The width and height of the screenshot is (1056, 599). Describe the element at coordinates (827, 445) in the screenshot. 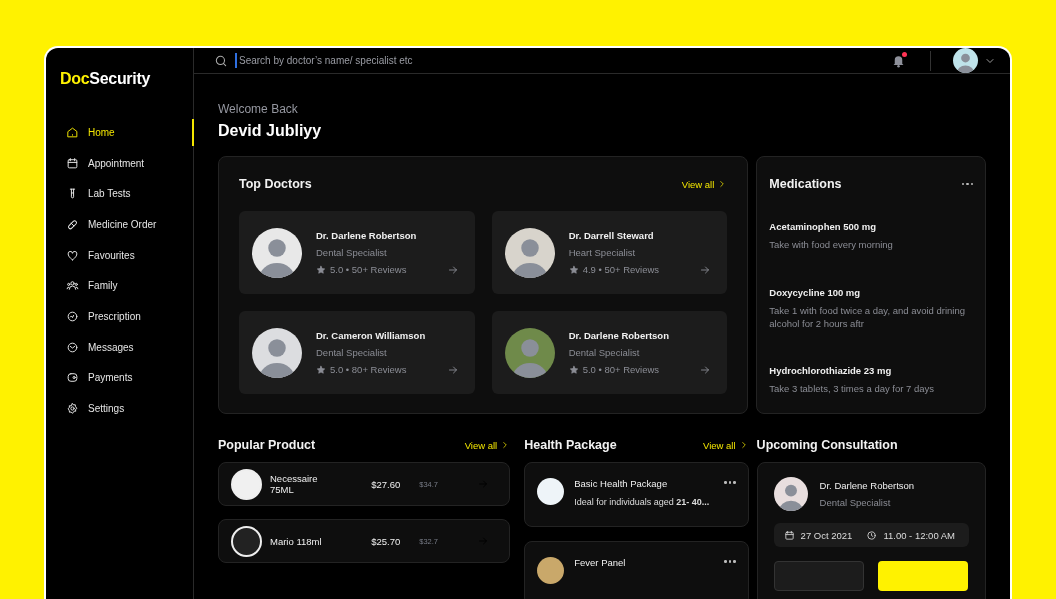

I see `section-title: Upcoming Consultation` at that location.